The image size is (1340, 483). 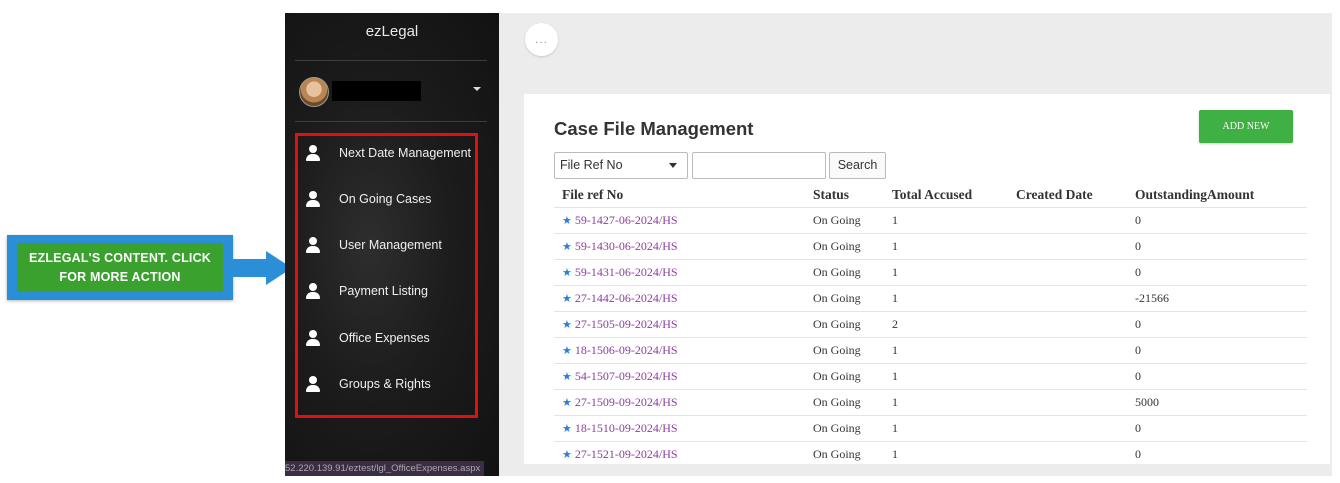 I want to click on user-profile, so click(x=392, y=92).